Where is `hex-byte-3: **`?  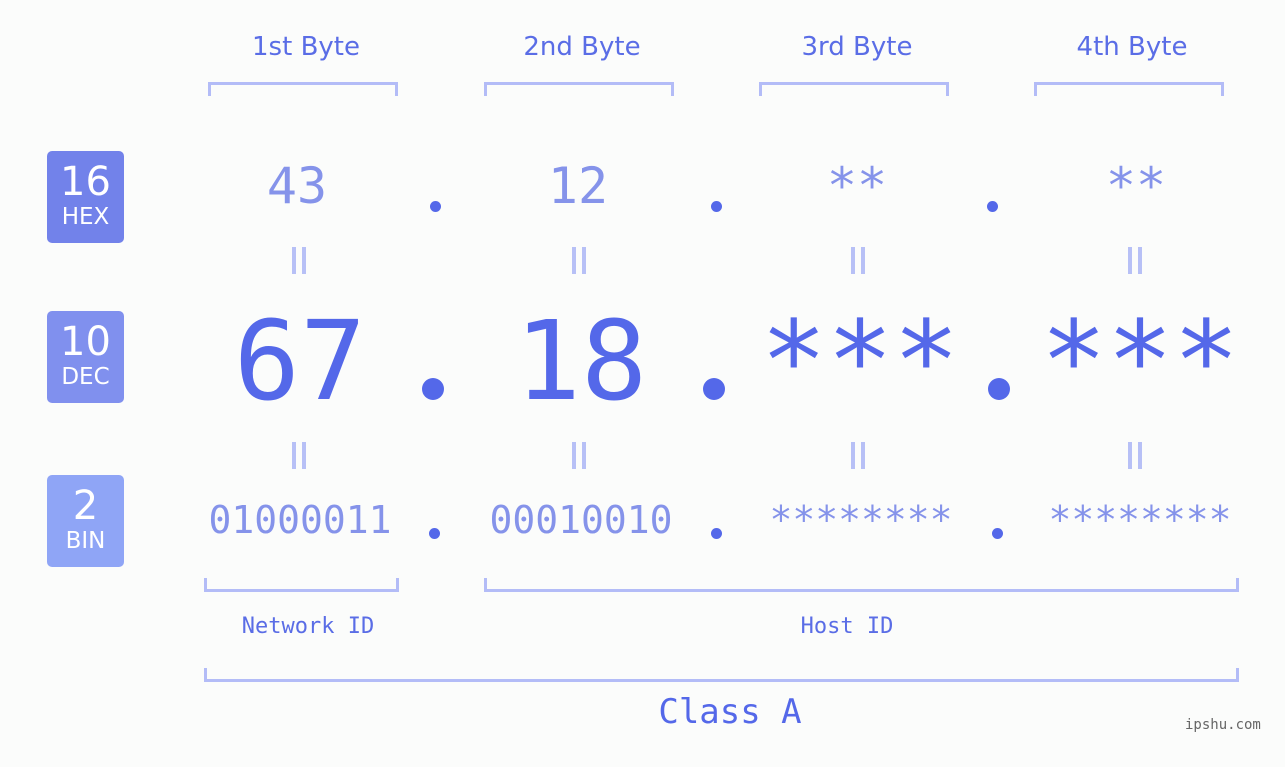 hex-byte-3: ** is located at coordinates (857, 186).